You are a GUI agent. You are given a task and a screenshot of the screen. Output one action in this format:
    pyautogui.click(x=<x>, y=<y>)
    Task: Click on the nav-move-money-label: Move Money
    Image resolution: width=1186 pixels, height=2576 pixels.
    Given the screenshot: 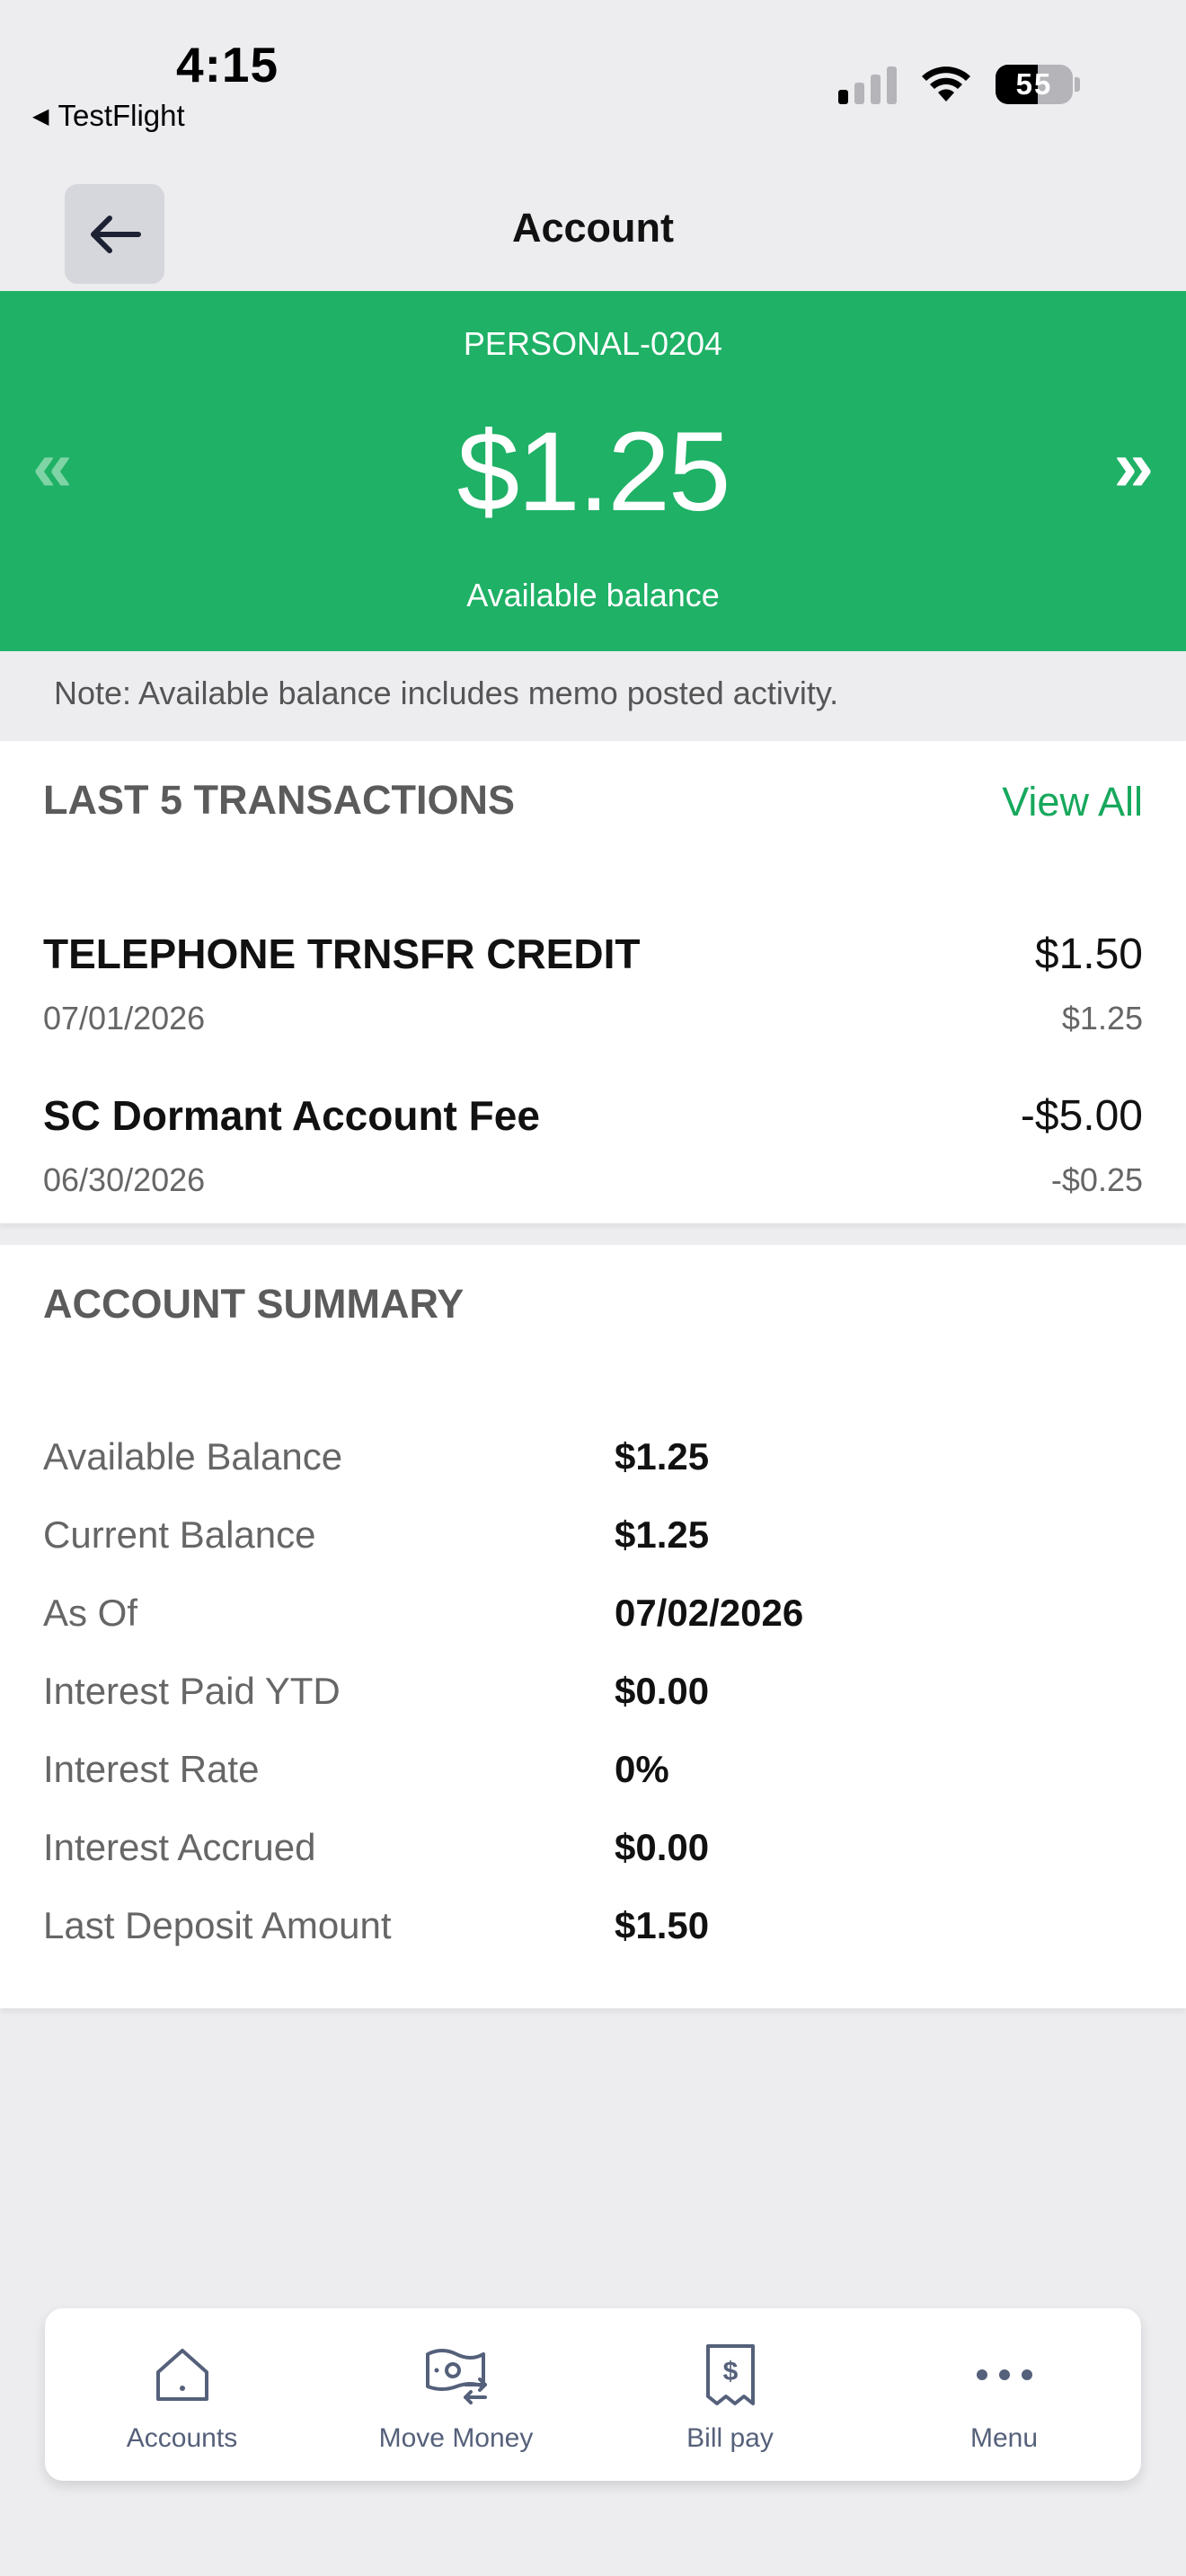 What is the action you would take?
    pyautogui.click(x=456, y=2438)
    